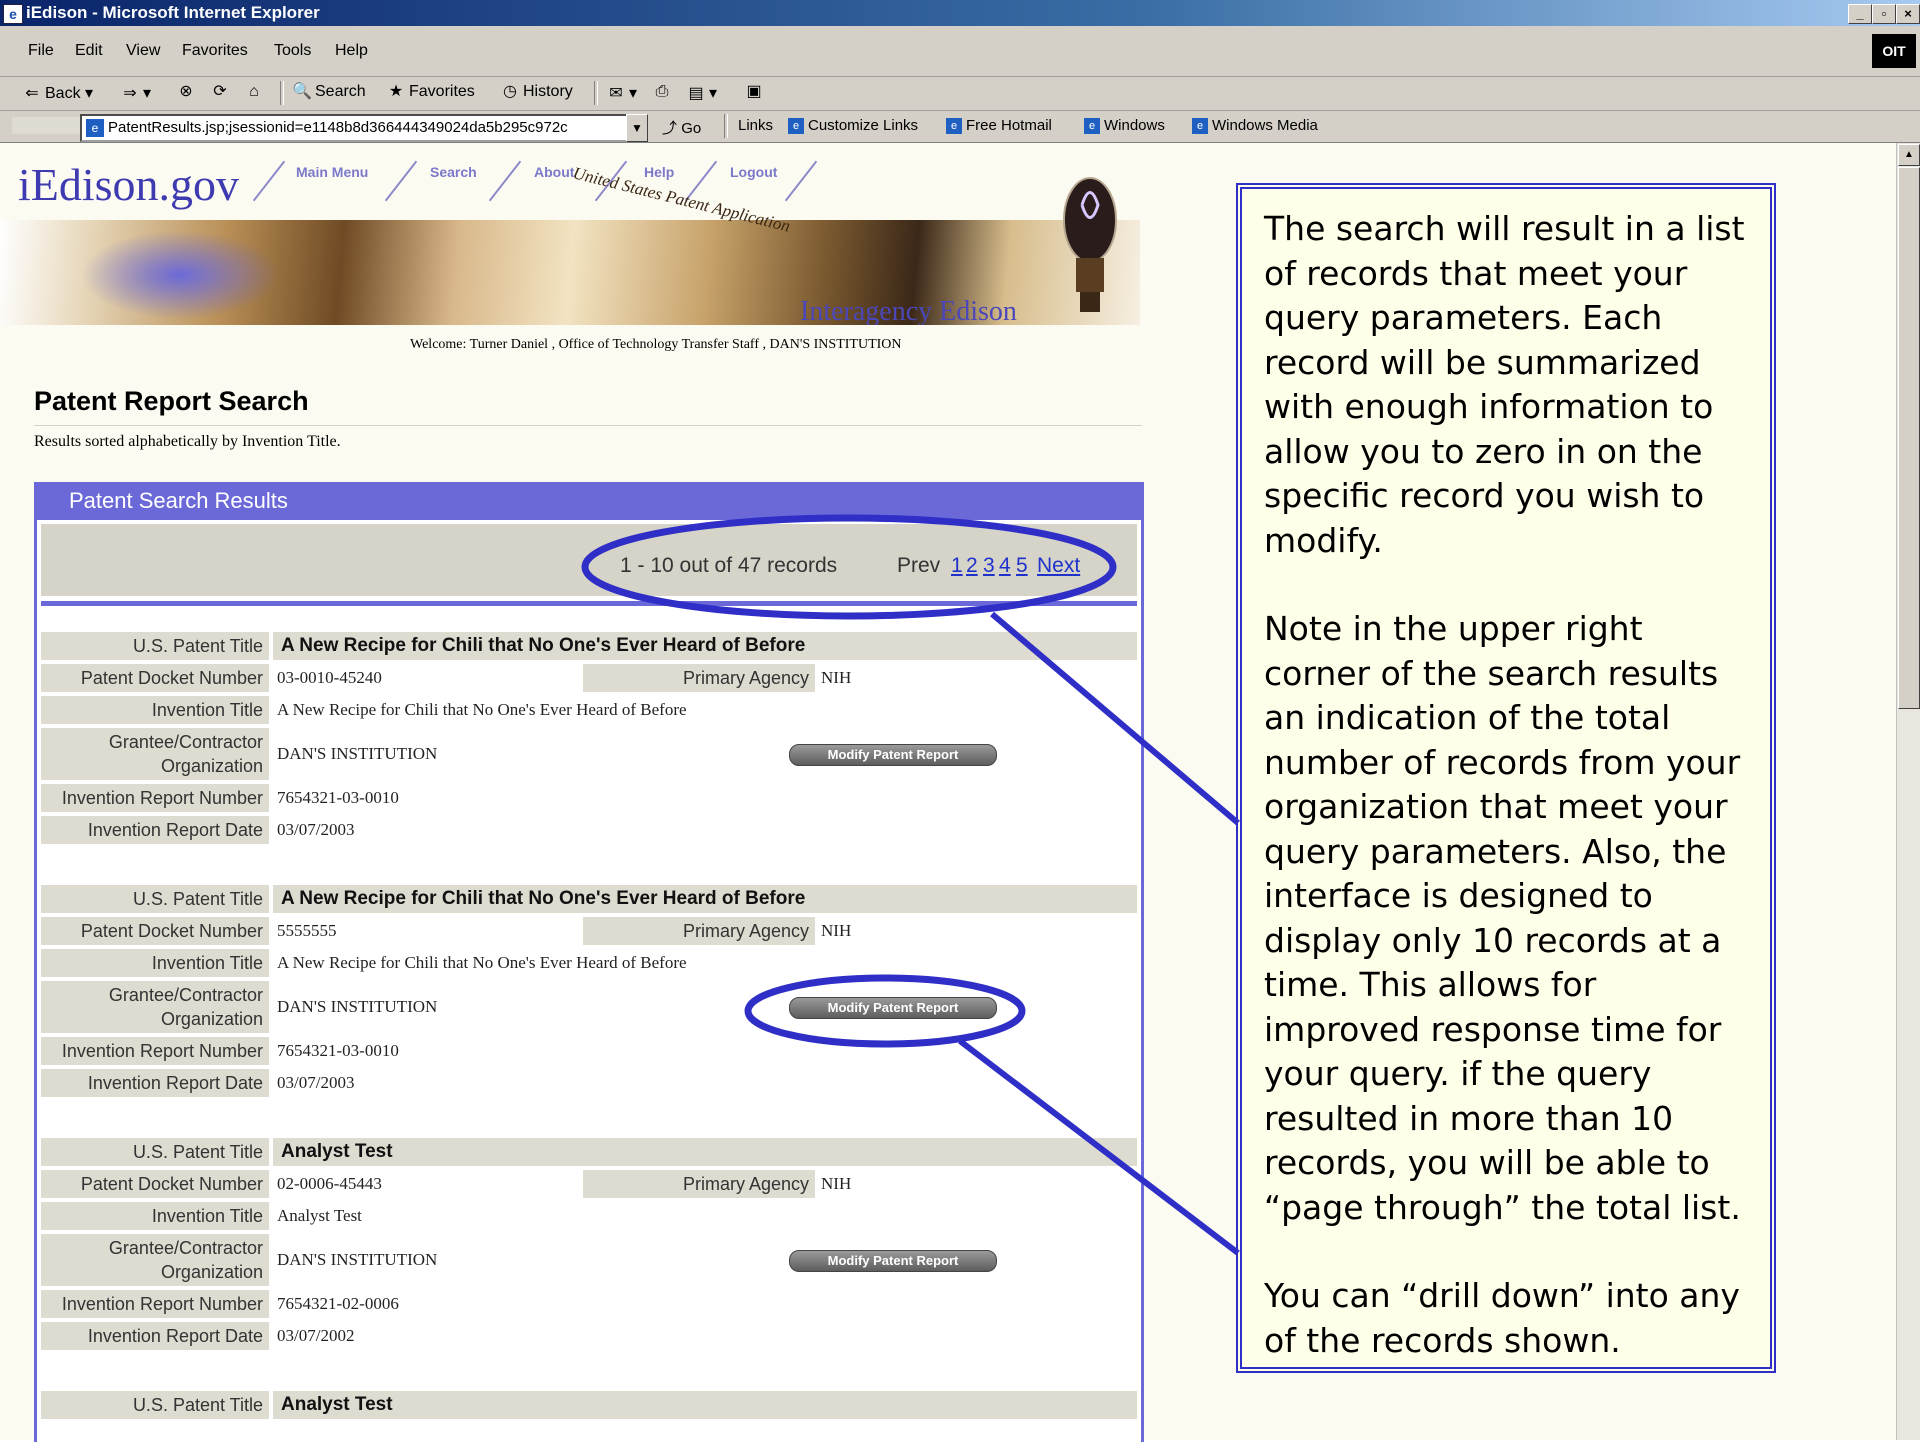 This screenshot has width=1920, height=1442. I want to click on link-customize-links: e Customize Links, so click(853, 126).